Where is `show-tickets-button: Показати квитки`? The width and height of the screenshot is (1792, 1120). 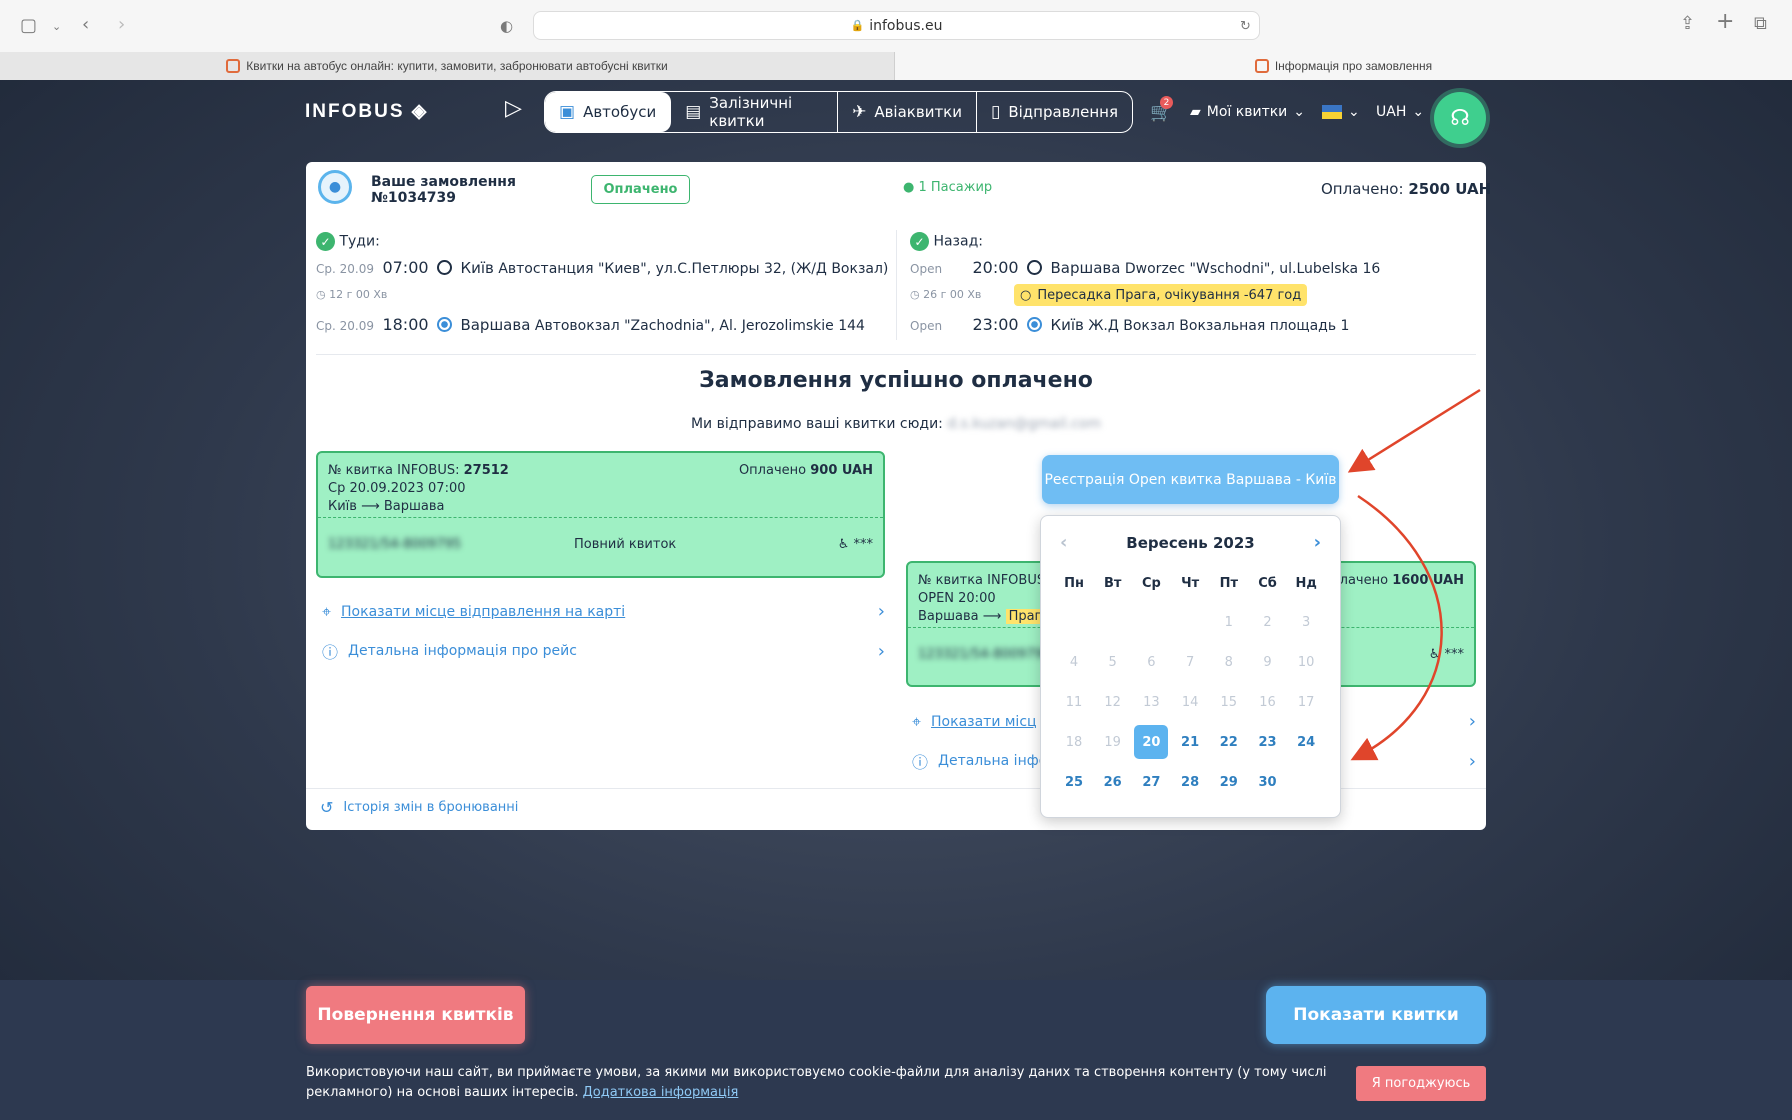
show-tickets-button: Показати квитки is located at coordinates (1376, 1015).